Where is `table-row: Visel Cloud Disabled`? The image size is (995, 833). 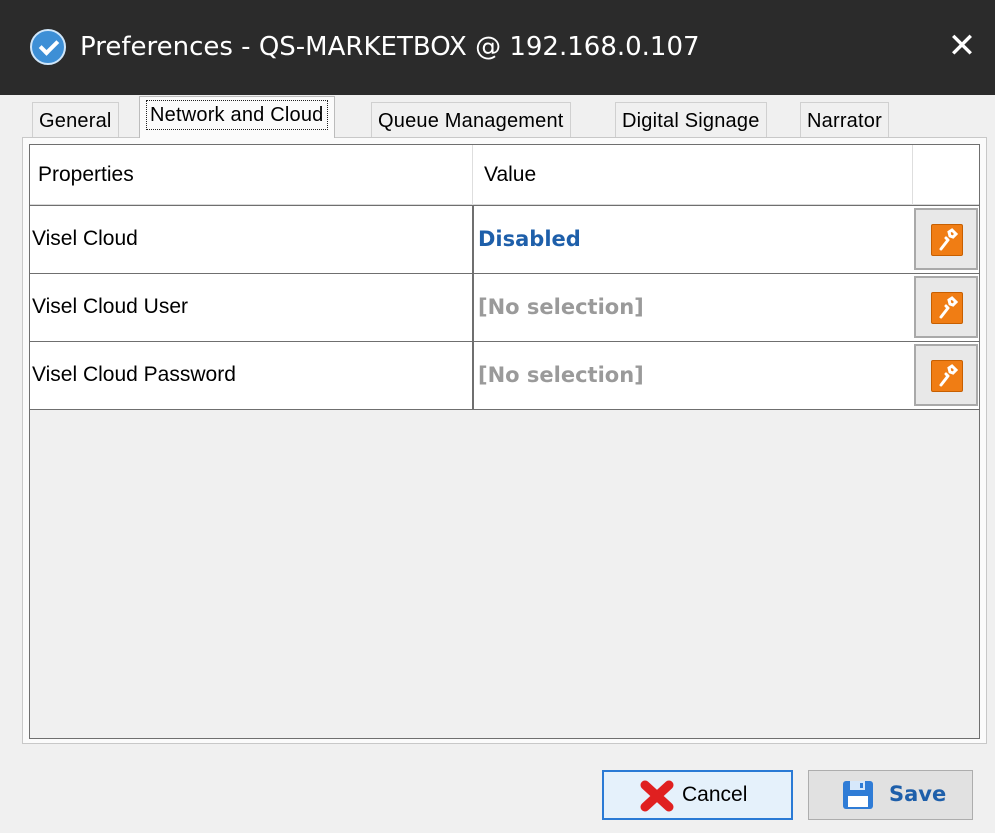 table-row: Visel Cloud Disabled is located at coordinates (504, 239).